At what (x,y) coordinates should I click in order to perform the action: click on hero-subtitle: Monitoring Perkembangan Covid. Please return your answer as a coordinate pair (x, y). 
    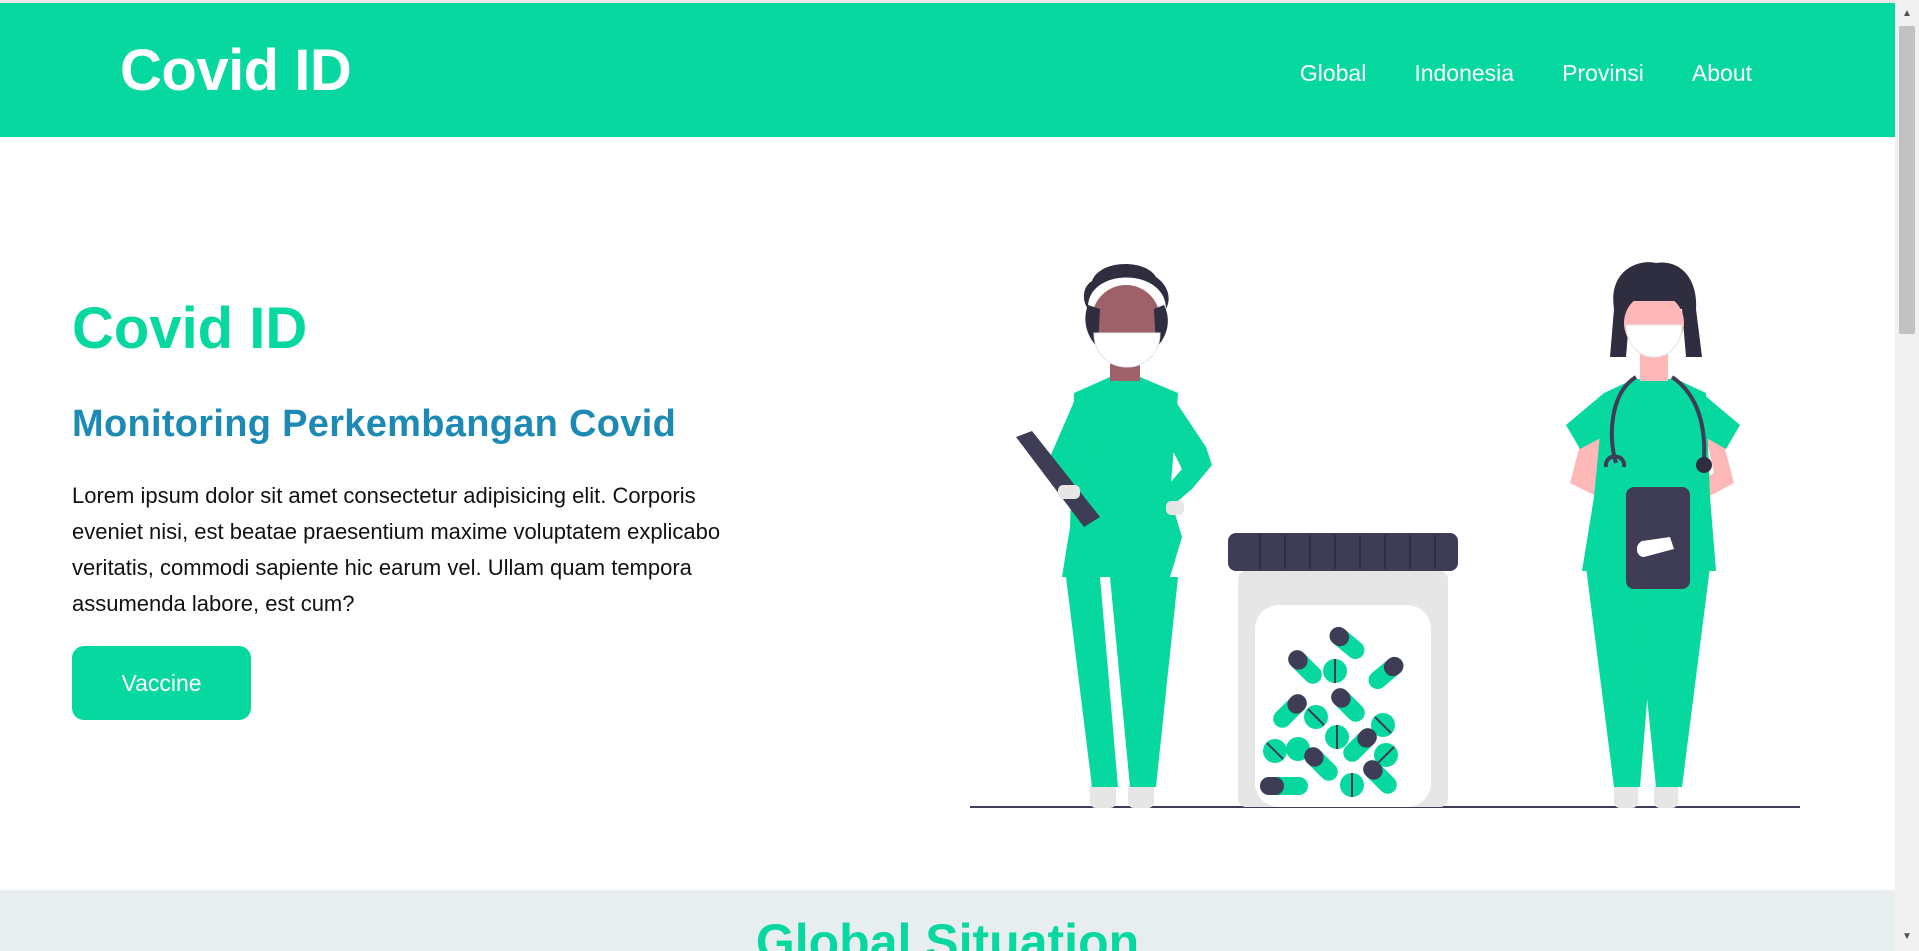
    Looking at the image, I should click on (374, 424).